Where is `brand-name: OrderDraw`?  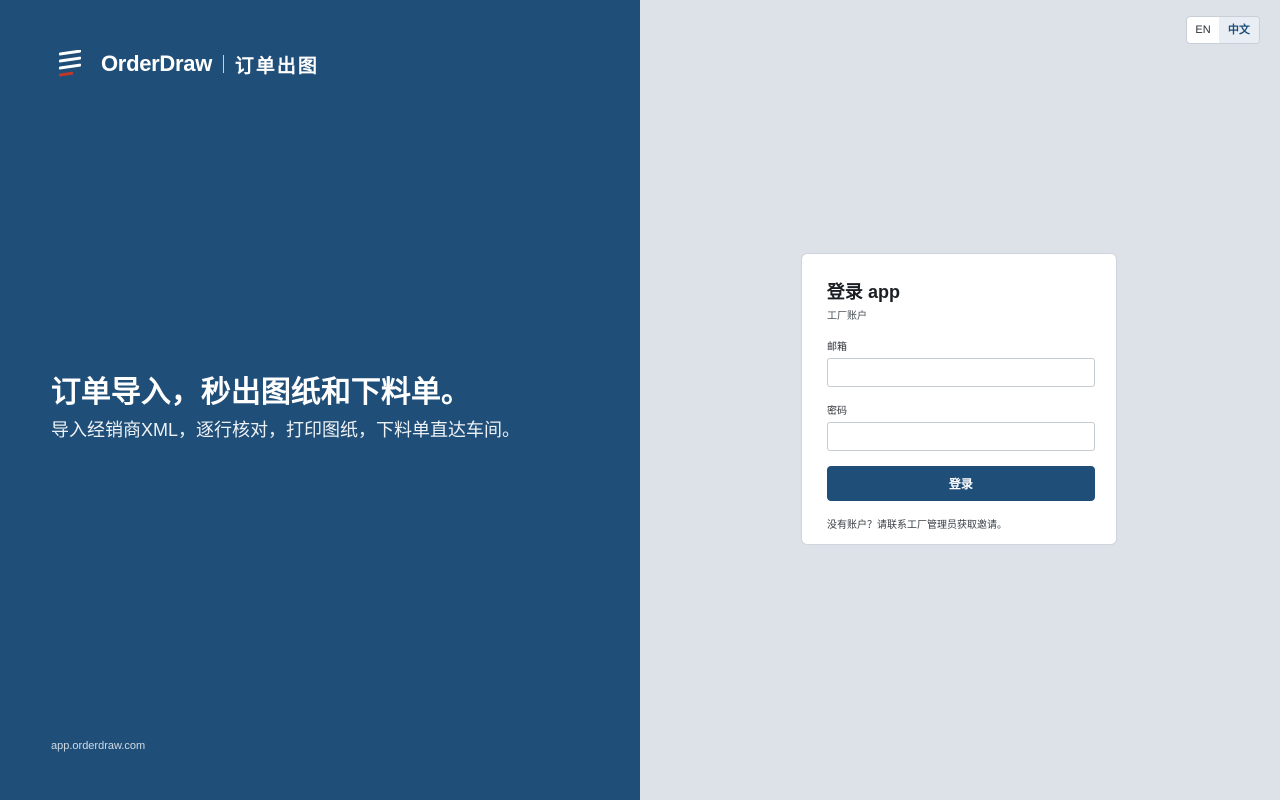
brand-name: OrderDraw is located at coordinates (157, 63).